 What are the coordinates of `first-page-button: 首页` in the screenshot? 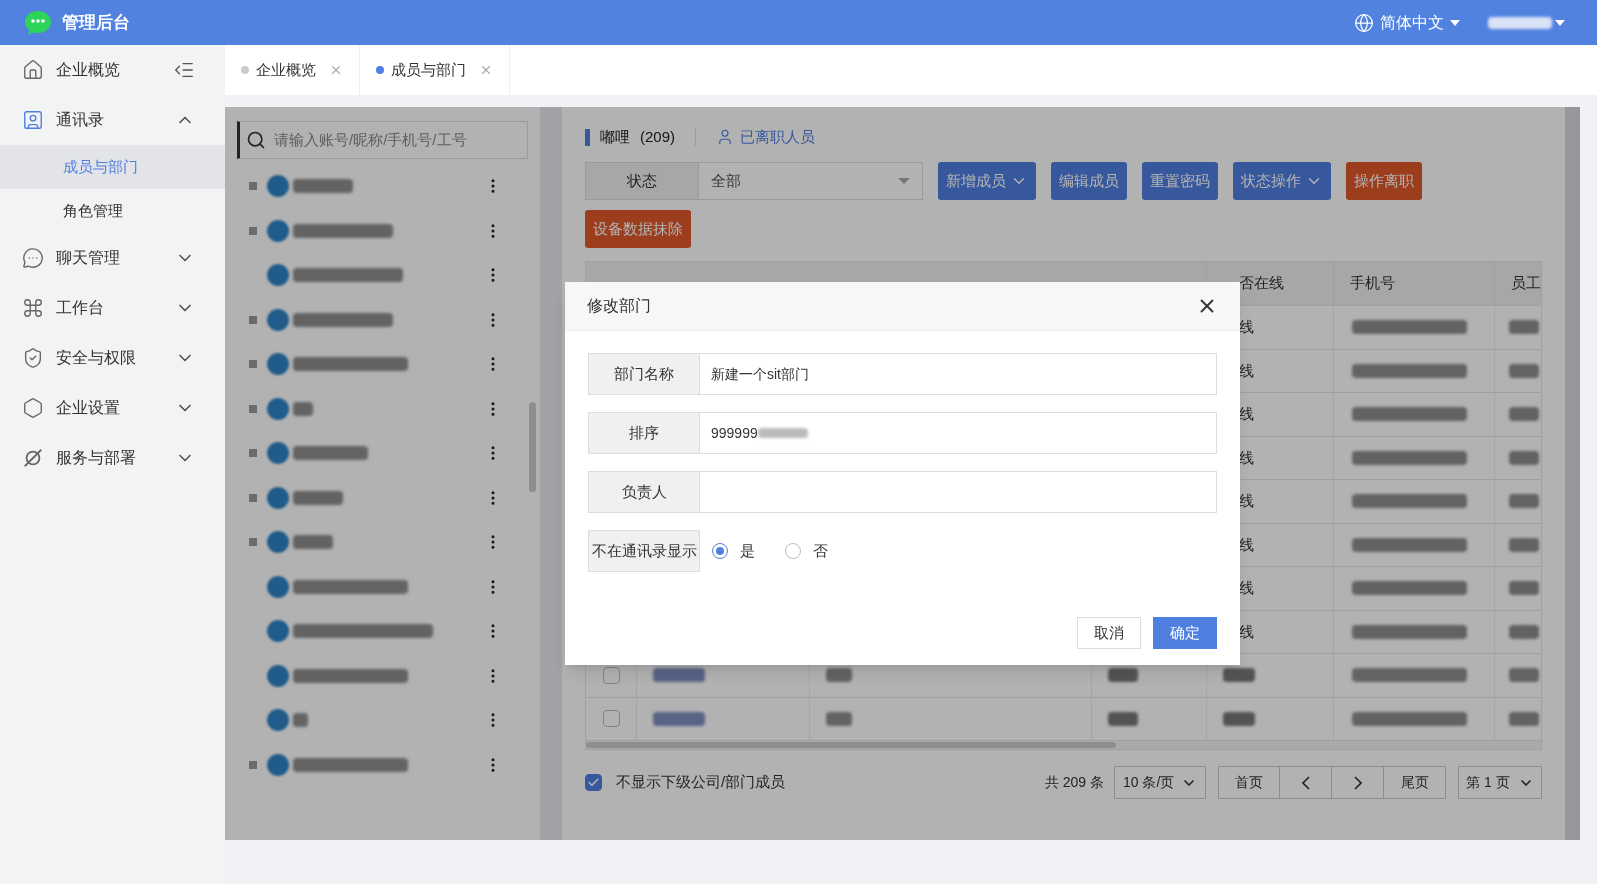 It's located at (1249, 782).